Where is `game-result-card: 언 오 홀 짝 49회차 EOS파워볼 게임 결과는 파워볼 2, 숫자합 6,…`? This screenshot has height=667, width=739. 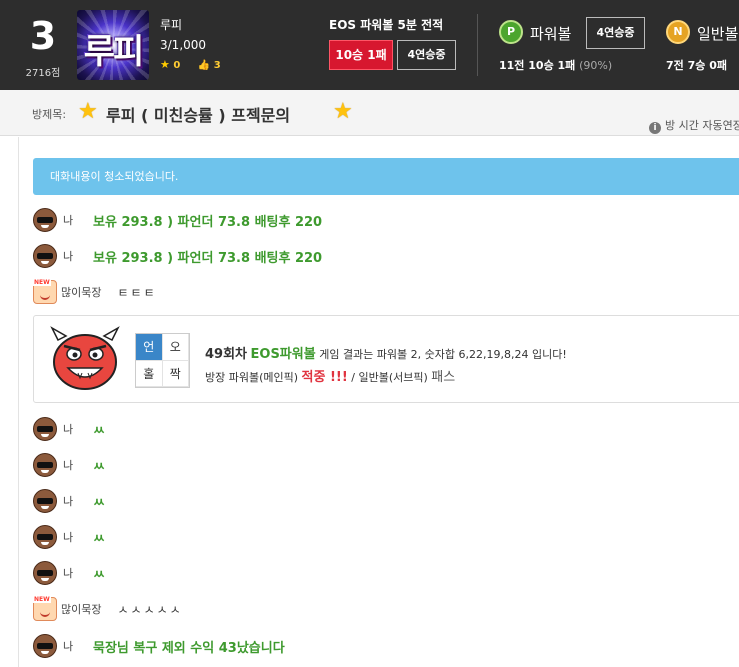
game-result-card: 언 오 홀 짝 49회차 EOS파워볼 게임 결과는 파워볼 2, 숫자합 6,… is located at coordinates (386, 359).